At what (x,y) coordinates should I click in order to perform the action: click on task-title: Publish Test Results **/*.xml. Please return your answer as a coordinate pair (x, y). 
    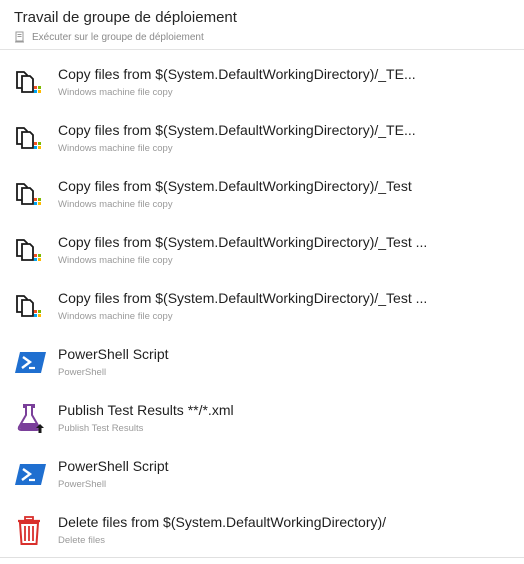
    Looking at the image, I should click on (146, 410).